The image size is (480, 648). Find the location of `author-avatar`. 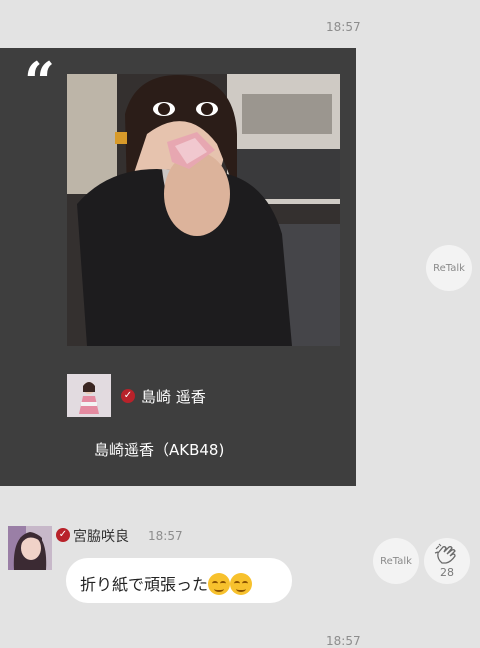

author-avatar is located at coordinates (89, 395).